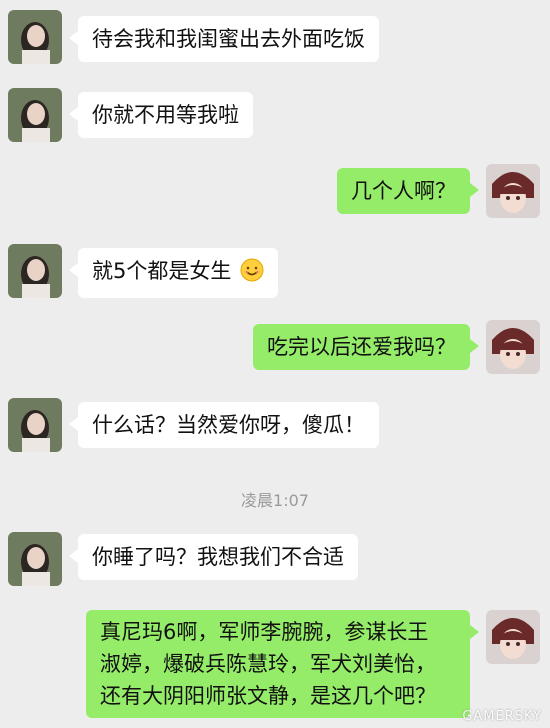 Image resolution: width=550 pixels, height=728 pixels. What do you see at coordinates (268, 696) in the screenshot?
I see `message-line: 还有大阴阳师张文静，是这几个吧？` at bounding box center [268, 696].